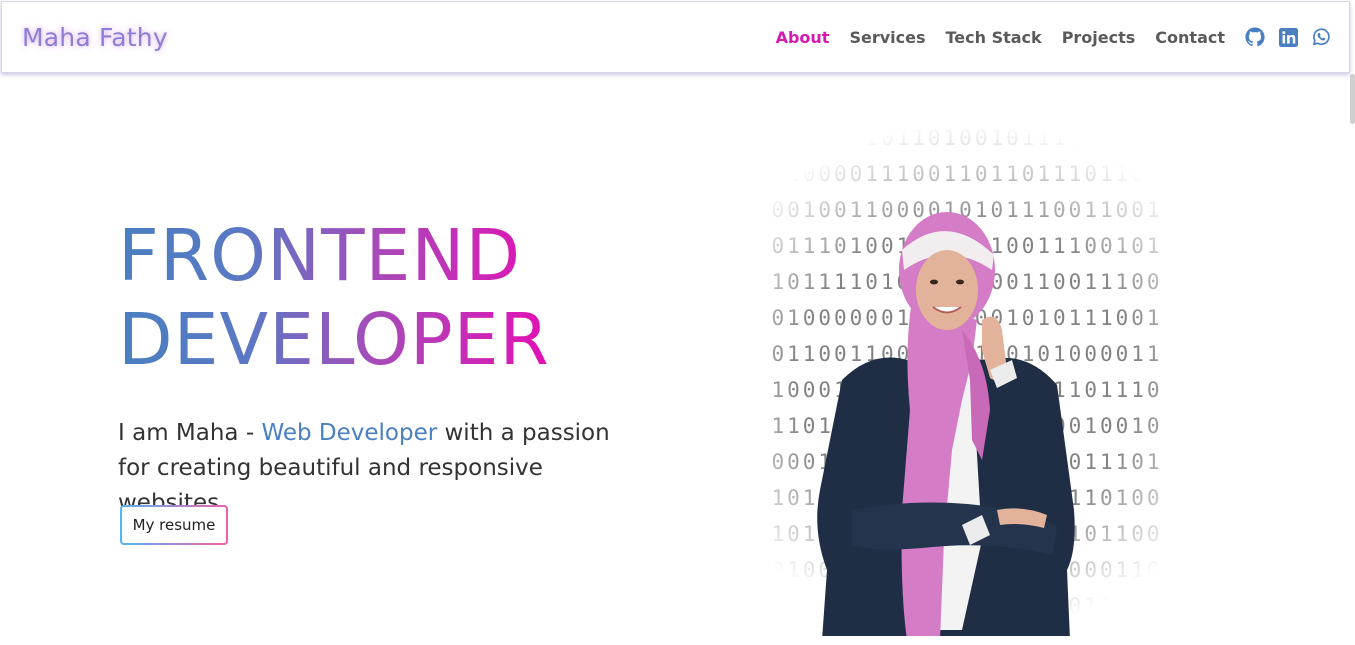 The width and height of the screenshot is (1355, 645). What do you see at coordinates (994, 37) in the screenshot?
I see `nav-link-tech-stack: Tech Stack` at bounding box center [994, 37].